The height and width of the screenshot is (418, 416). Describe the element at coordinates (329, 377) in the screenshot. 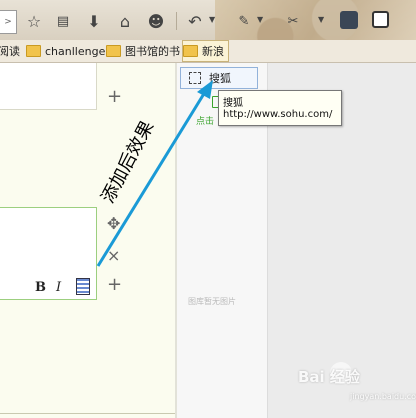

I see `watermark-text: Bai 经验` at that location.